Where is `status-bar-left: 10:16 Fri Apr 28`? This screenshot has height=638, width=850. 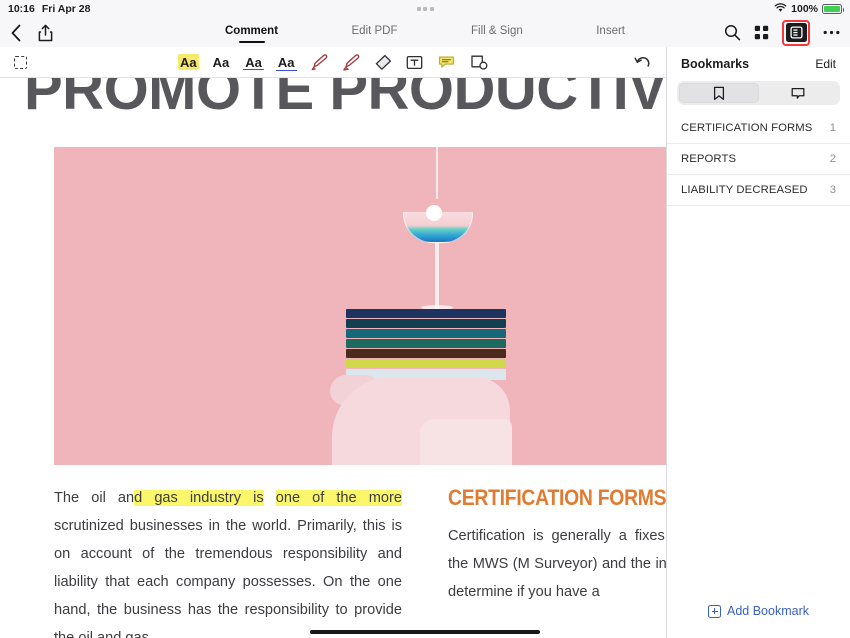
status-bar-left: 10:16 Fri Apr 28 is located at coordinates (49, 9).